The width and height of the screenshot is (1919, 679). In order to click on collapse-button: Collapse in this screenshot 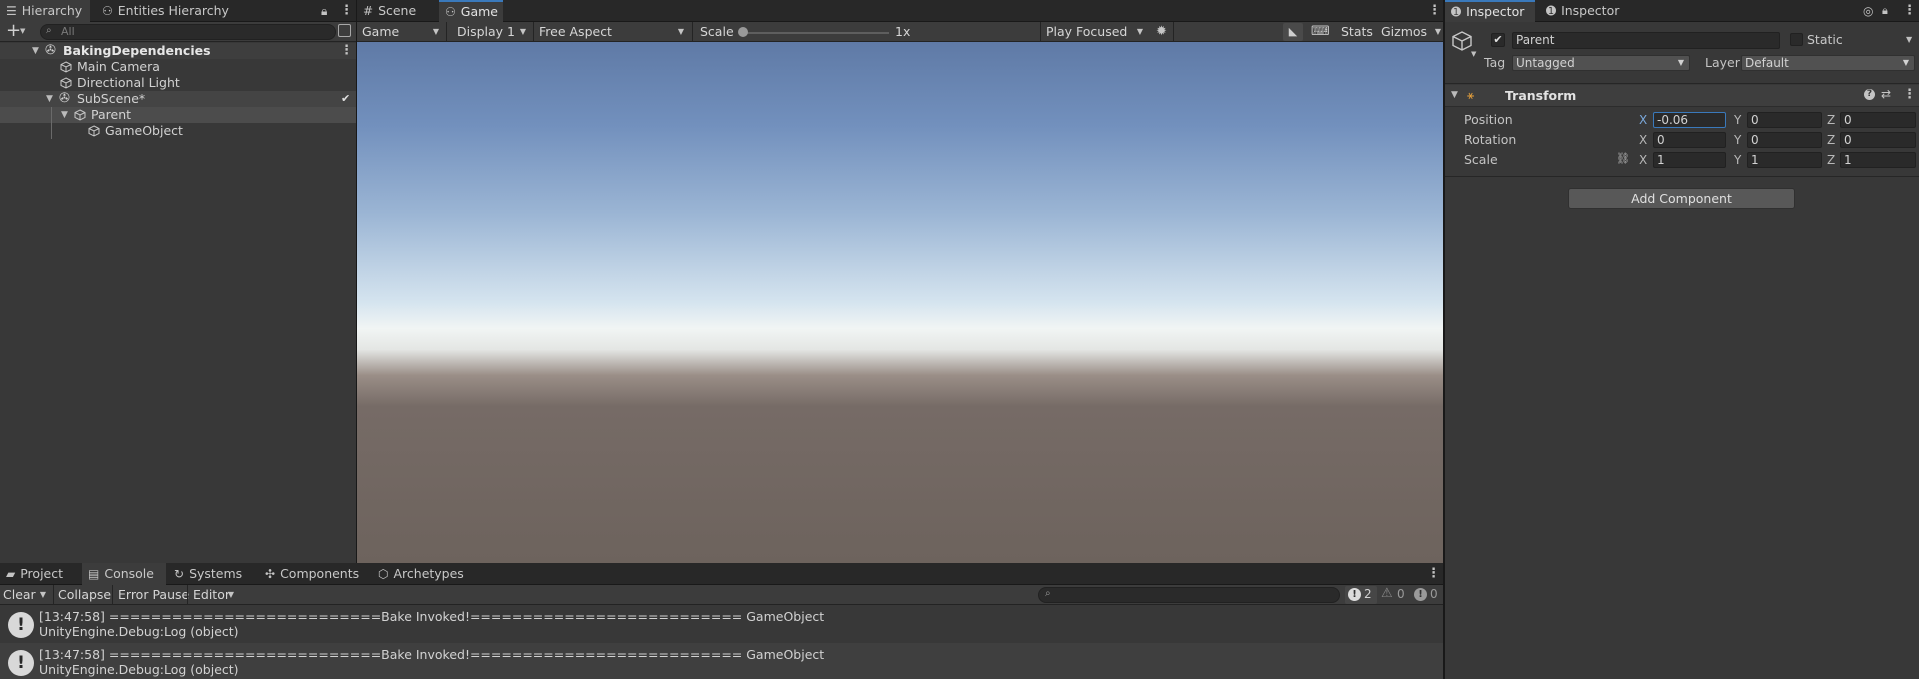, I will do `click(84, 594)`.